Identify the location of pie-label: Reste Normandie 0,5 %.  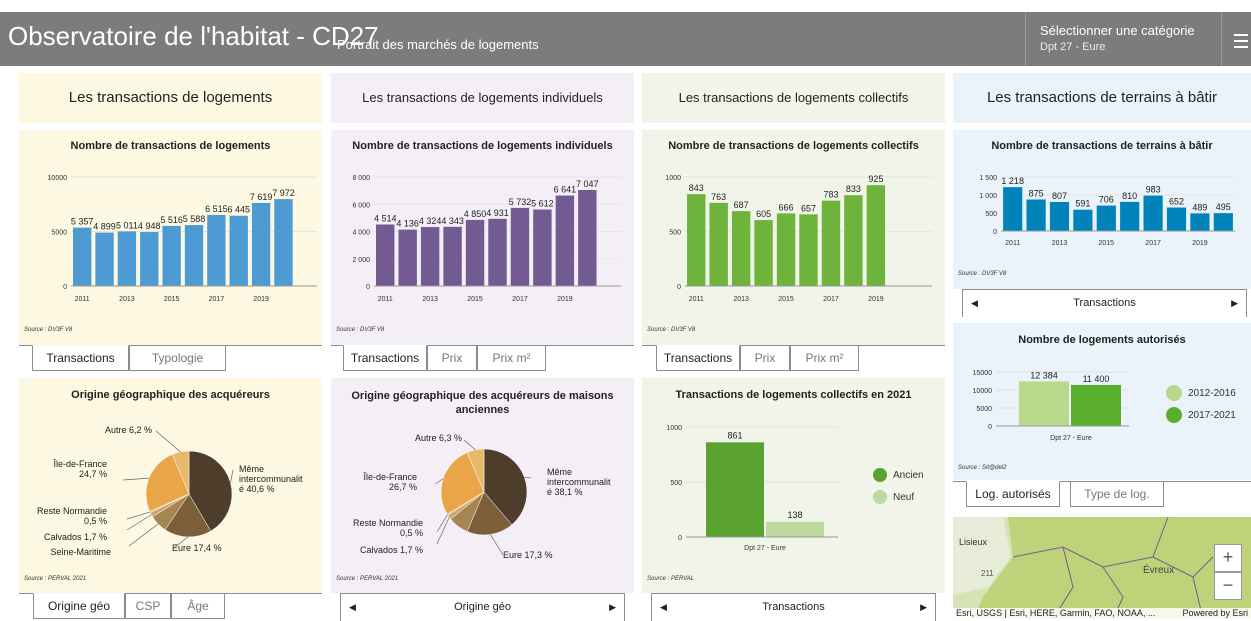
(72, 516).